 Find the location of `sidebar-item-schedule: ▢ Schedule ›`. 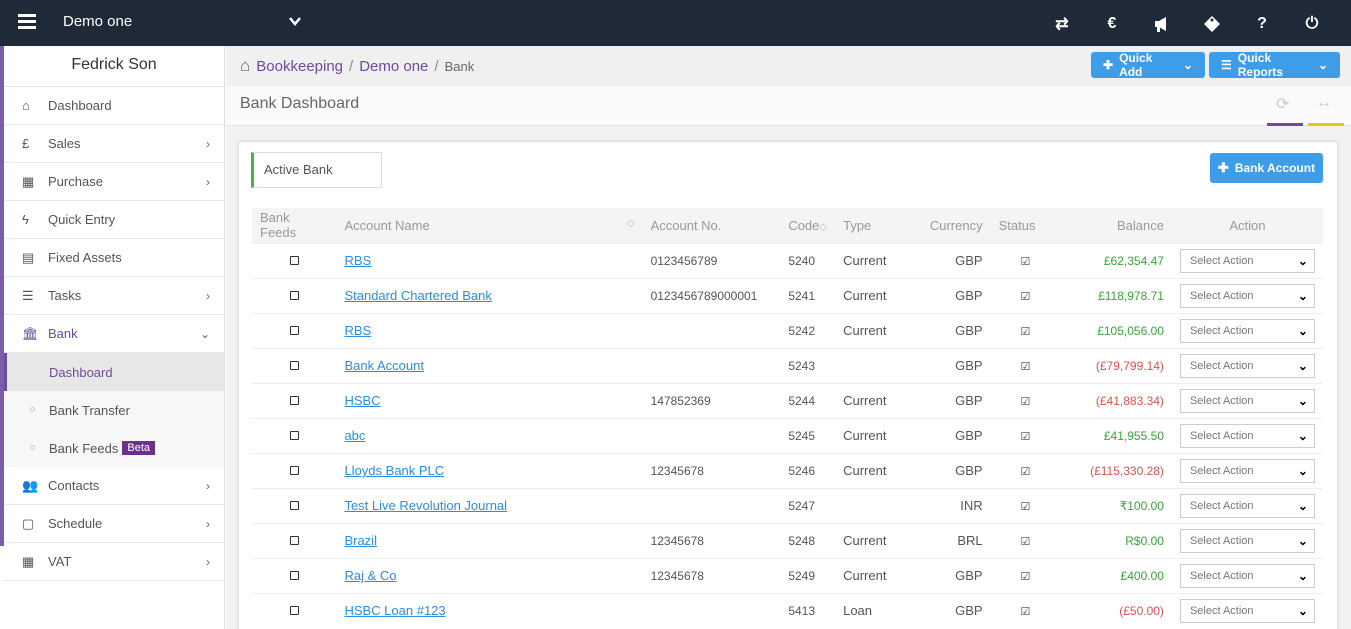

sidebar-item-schedule: ▢ Schedule › is located at coordinates (114, 524).